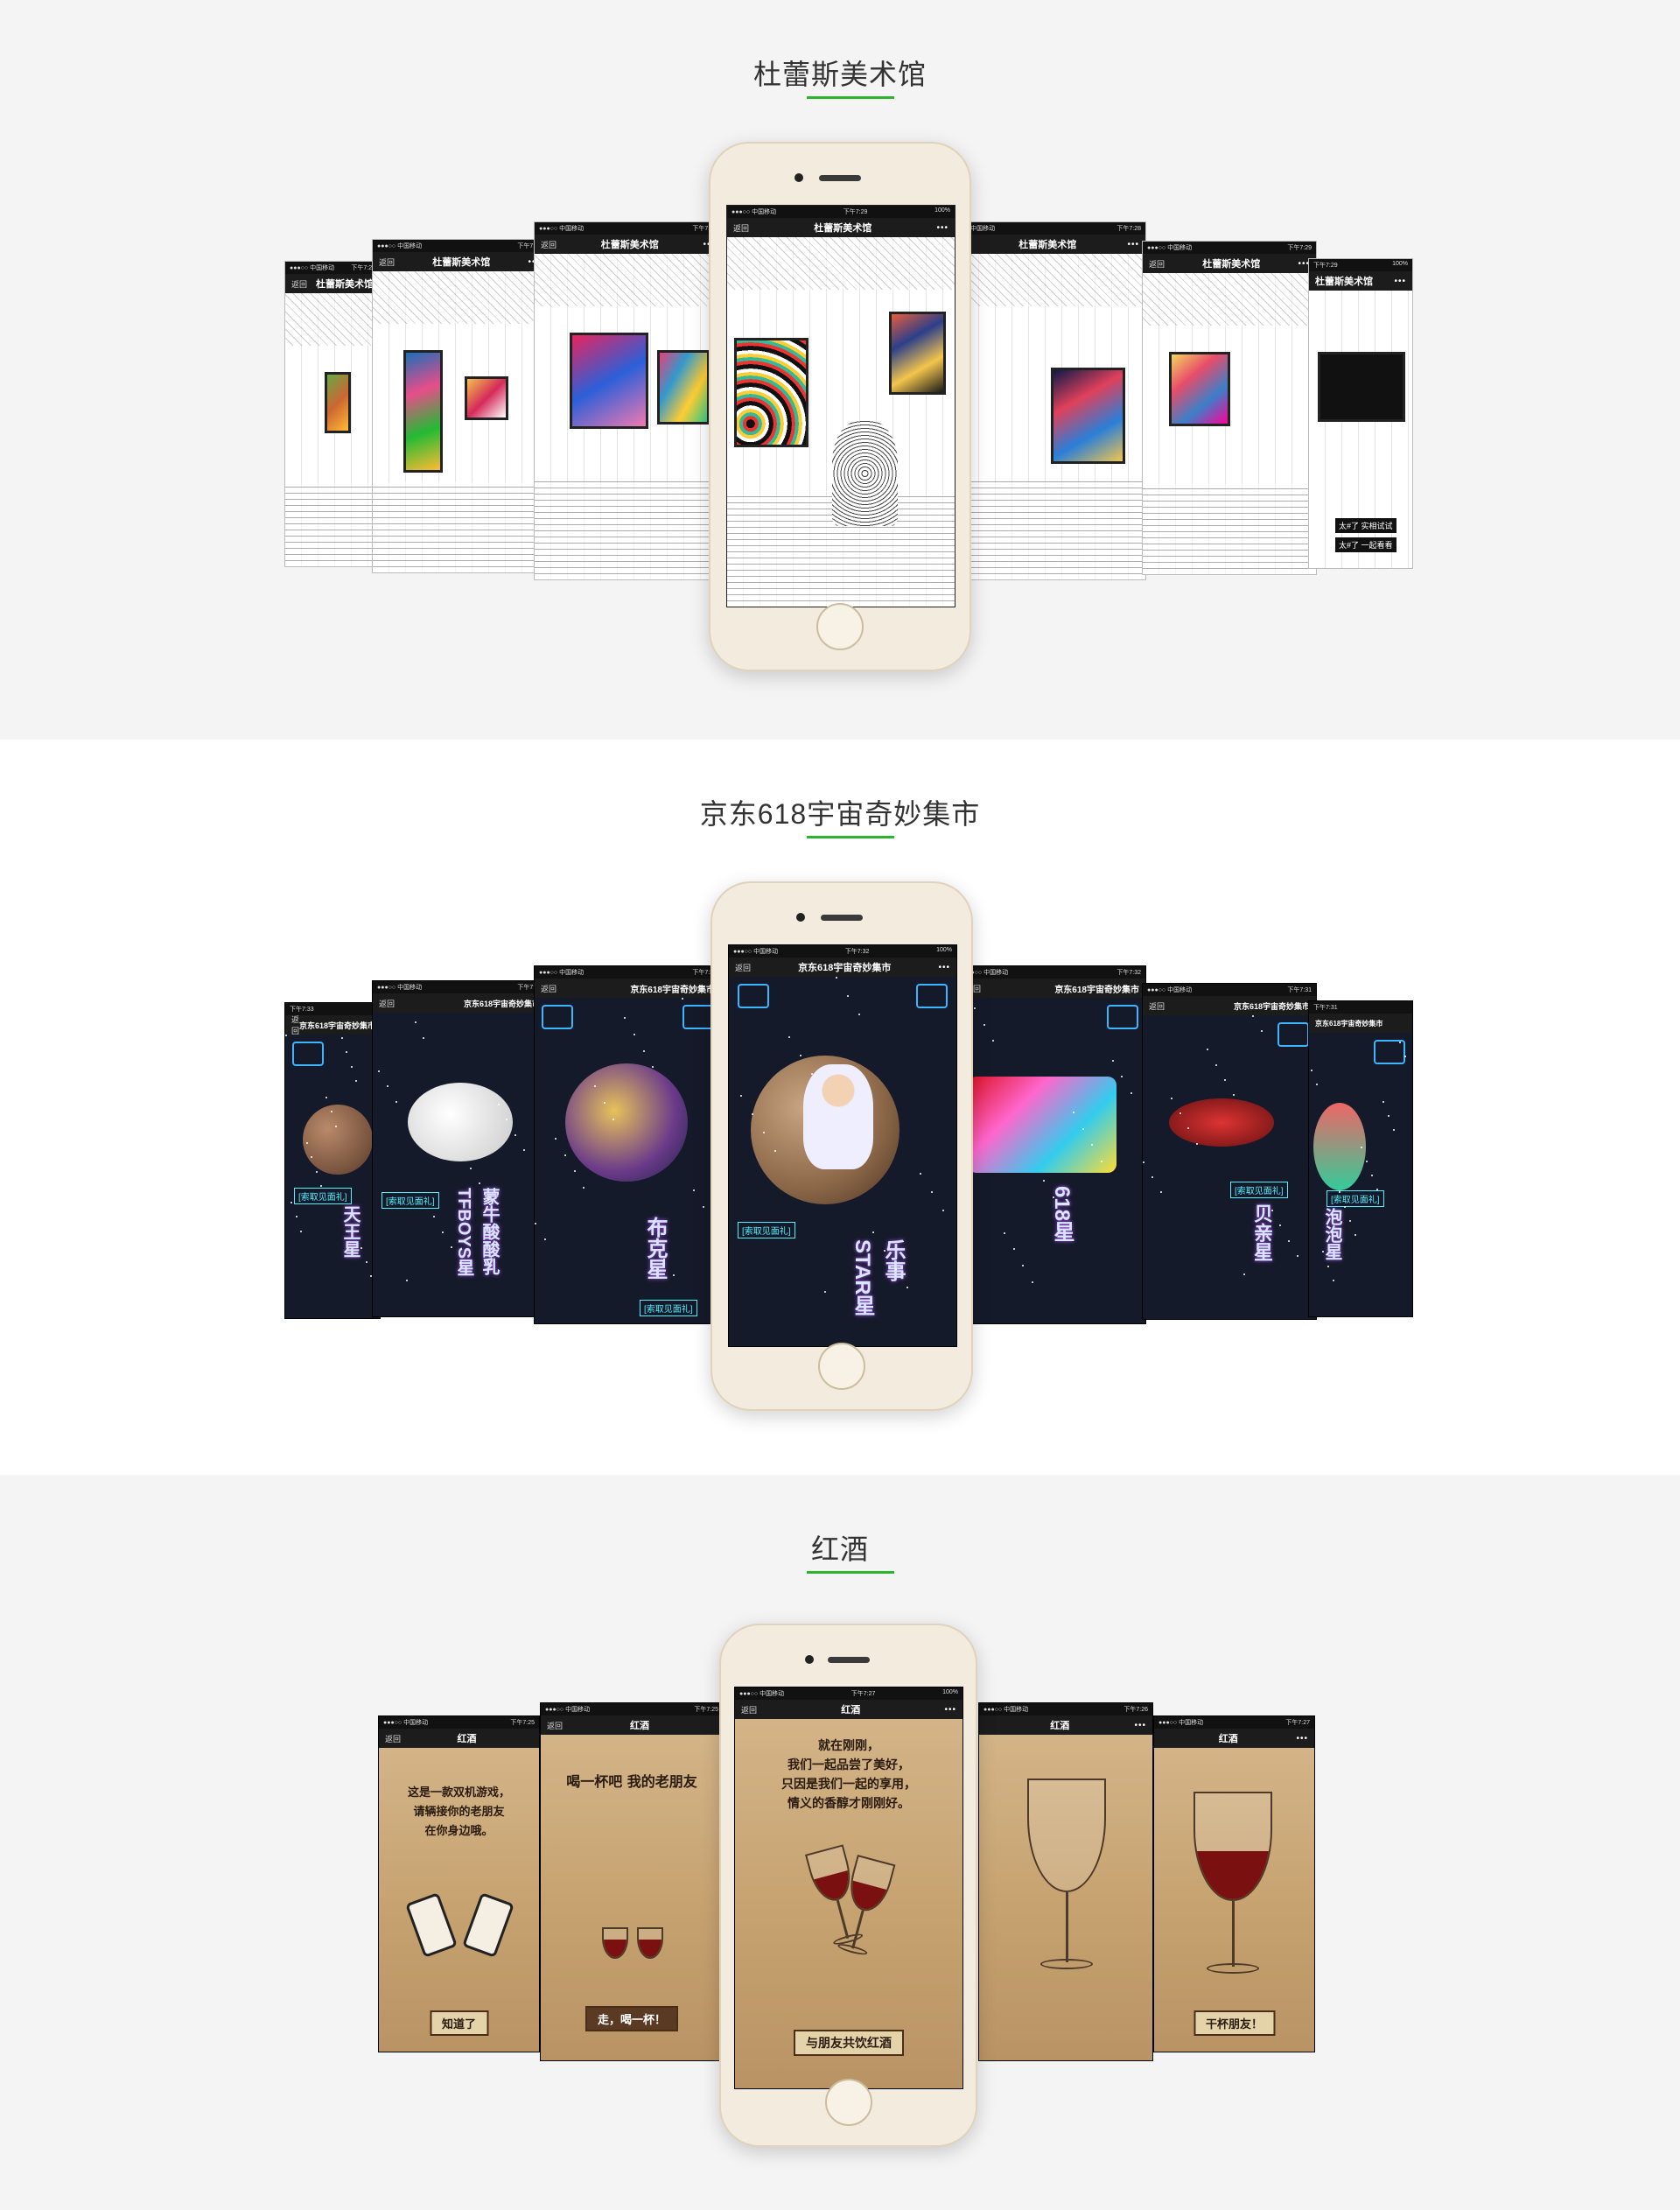 The image size is (1680, 2210). What do you see at coordinates (1128, 229) in the screenshot?
I see `time: 下午7:28` at bounding box center [1128, 229].